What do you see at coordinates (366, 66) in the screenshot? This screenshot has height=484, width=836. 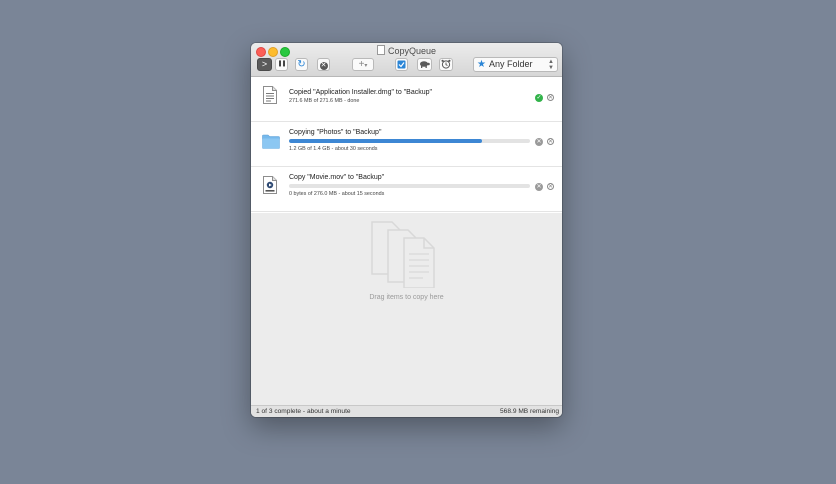 I see `chevron-down-icon: ▾` at bounding box center [366, 66].